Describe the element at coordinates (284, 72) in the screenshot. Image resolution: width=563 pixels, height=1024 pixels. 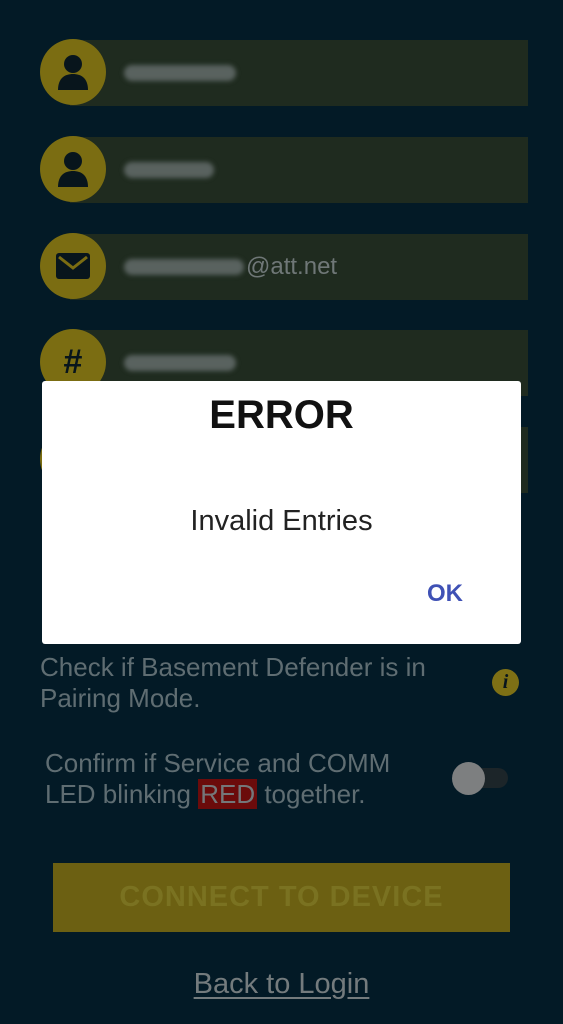
I see `first-name-field` at that location.